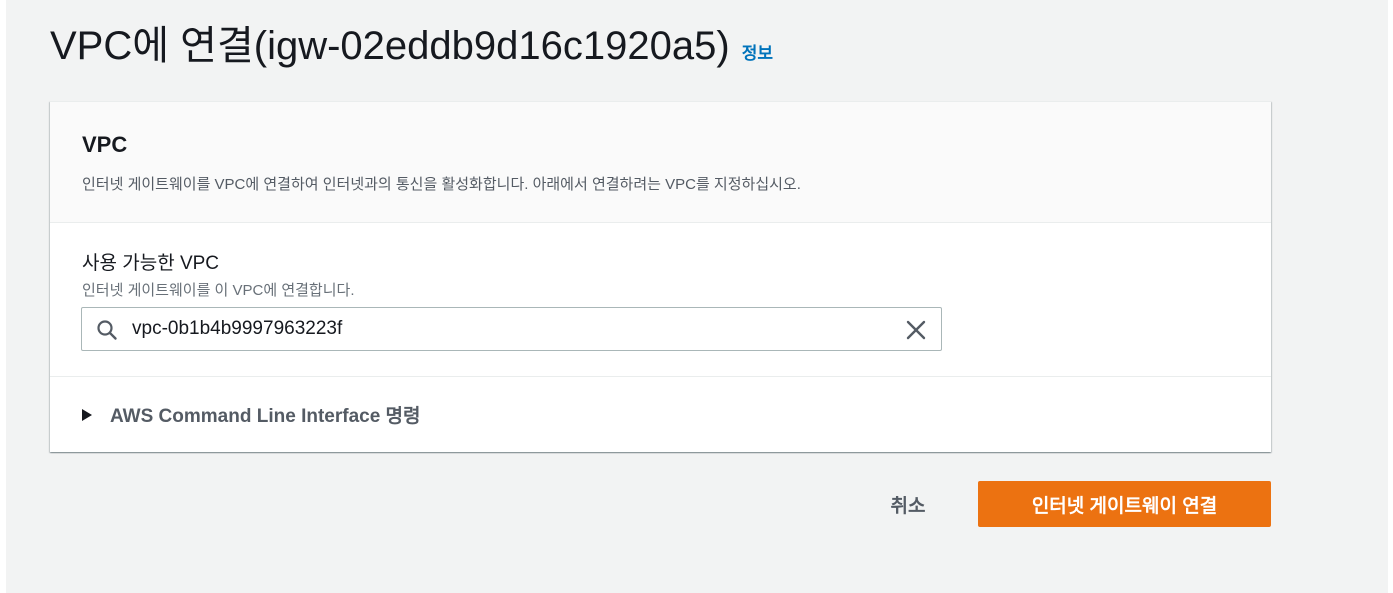  What do you see at coordinates (218, 290) in the screenshot?
I see `available-vpc-description: 인터넷 게이트웨이를 이 VPC에 연결합니다.` at bounding box center [218, 290].